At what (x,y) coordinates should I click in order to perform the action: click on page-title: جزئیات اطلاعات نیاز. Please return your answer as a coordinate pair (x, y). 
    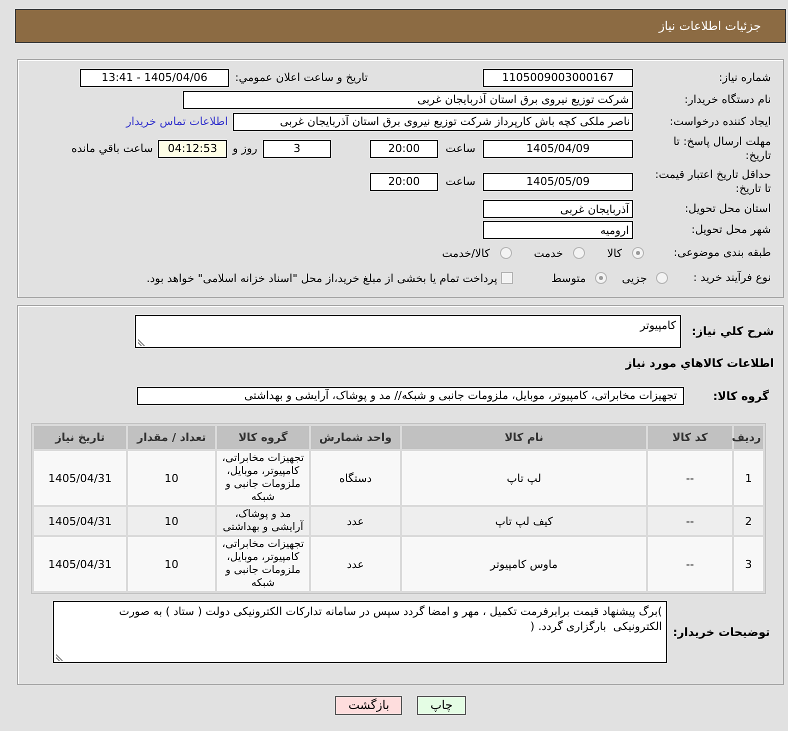
    Looking at the image, I should click on (709, 26).